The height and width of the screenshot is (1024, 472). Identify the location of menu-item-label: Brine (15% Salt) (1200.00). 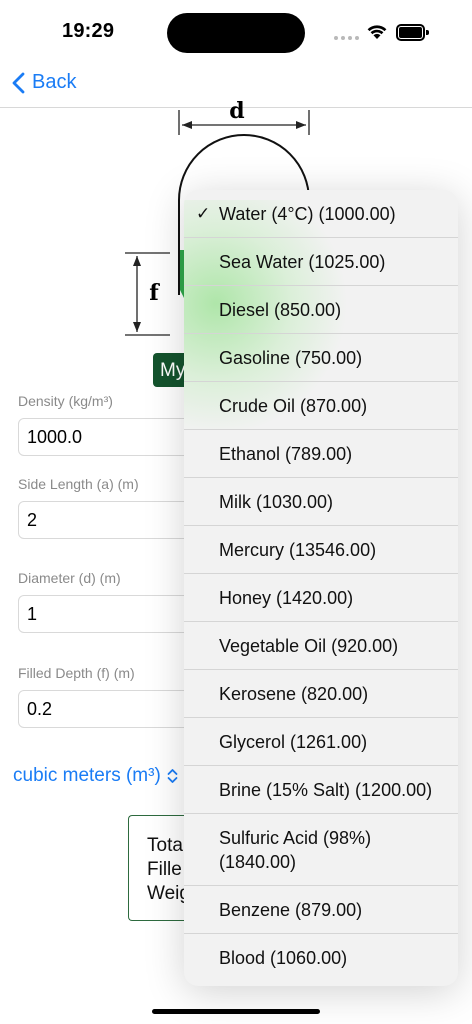
(326, 789).